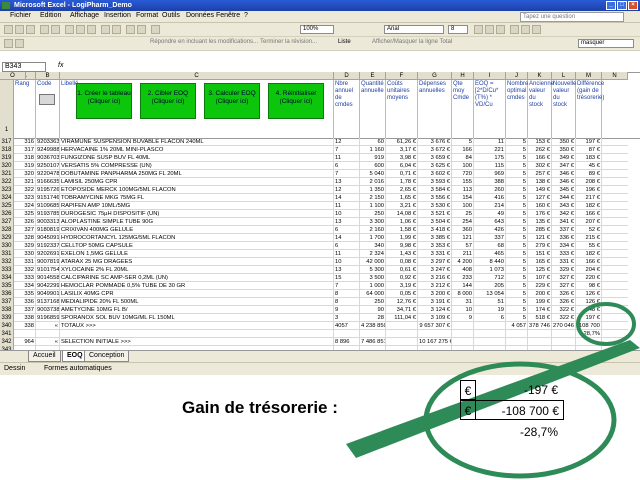 This screenshot has height=480, width=640. Describe the element at coordinates (347, 222) in the screenshot. I see `table-cell: 13` at that location.